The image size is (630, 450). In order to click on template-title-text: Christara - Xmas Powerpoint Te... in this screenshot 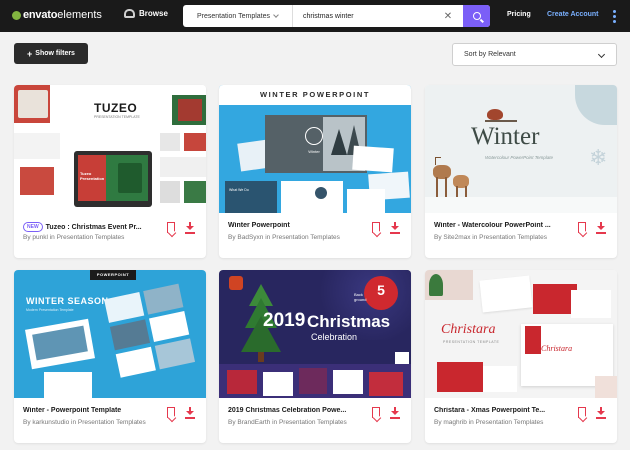, I will do `click(490, 410)`.